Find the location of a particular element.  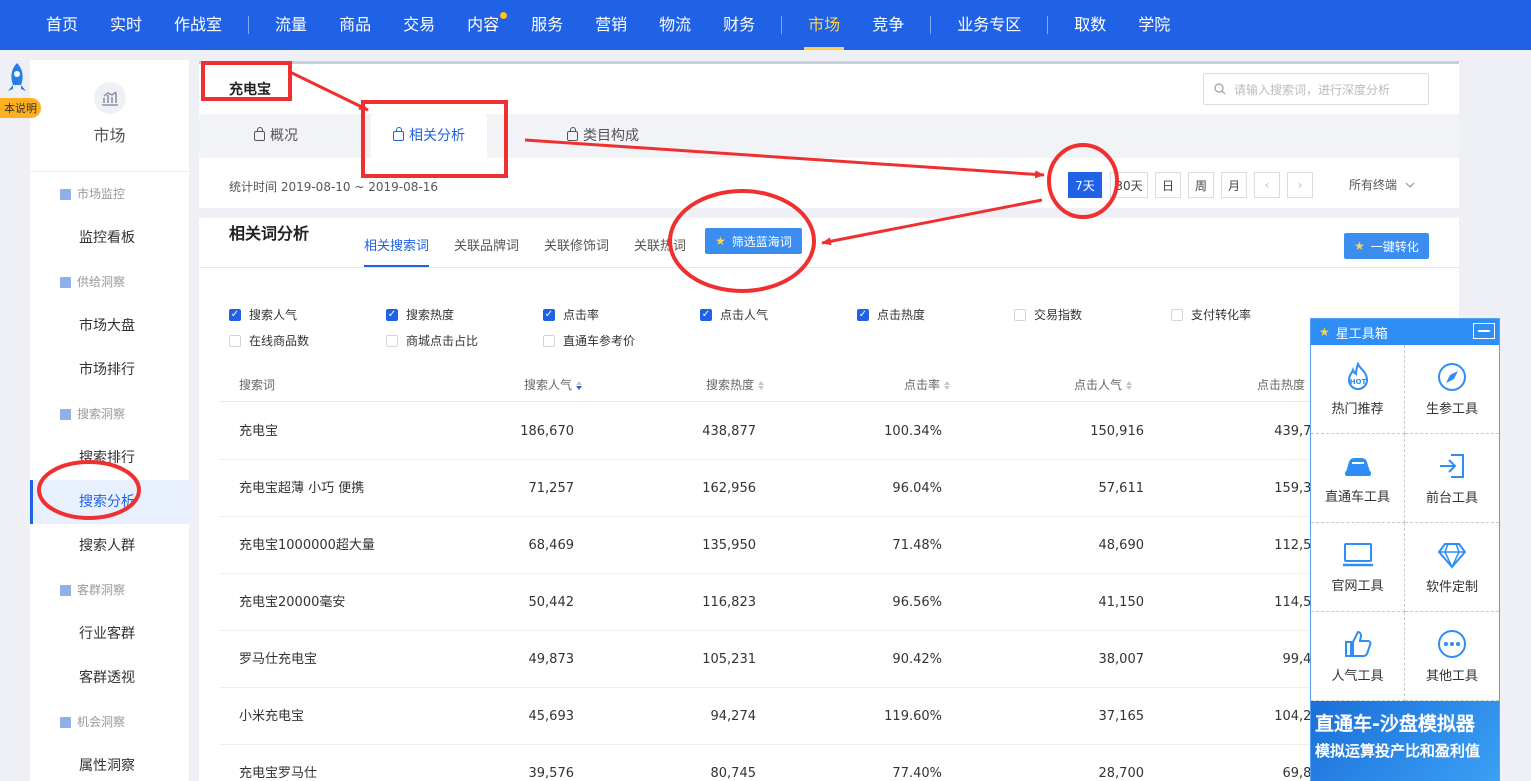

period-month-button: 月 is located at coordinates (1234, 185).